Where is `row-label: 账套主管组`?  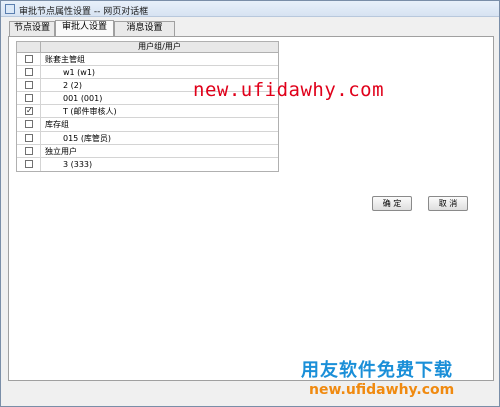
row-label: 账套主管组 is located at coordinates (65, 59).